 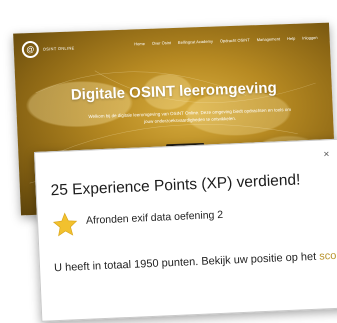 What do you see at coordinates (175, 185) in the screenshot?
I see `popup-title: 25 Experience Points (XP) verdiend!` at bounding box center [175, 185].